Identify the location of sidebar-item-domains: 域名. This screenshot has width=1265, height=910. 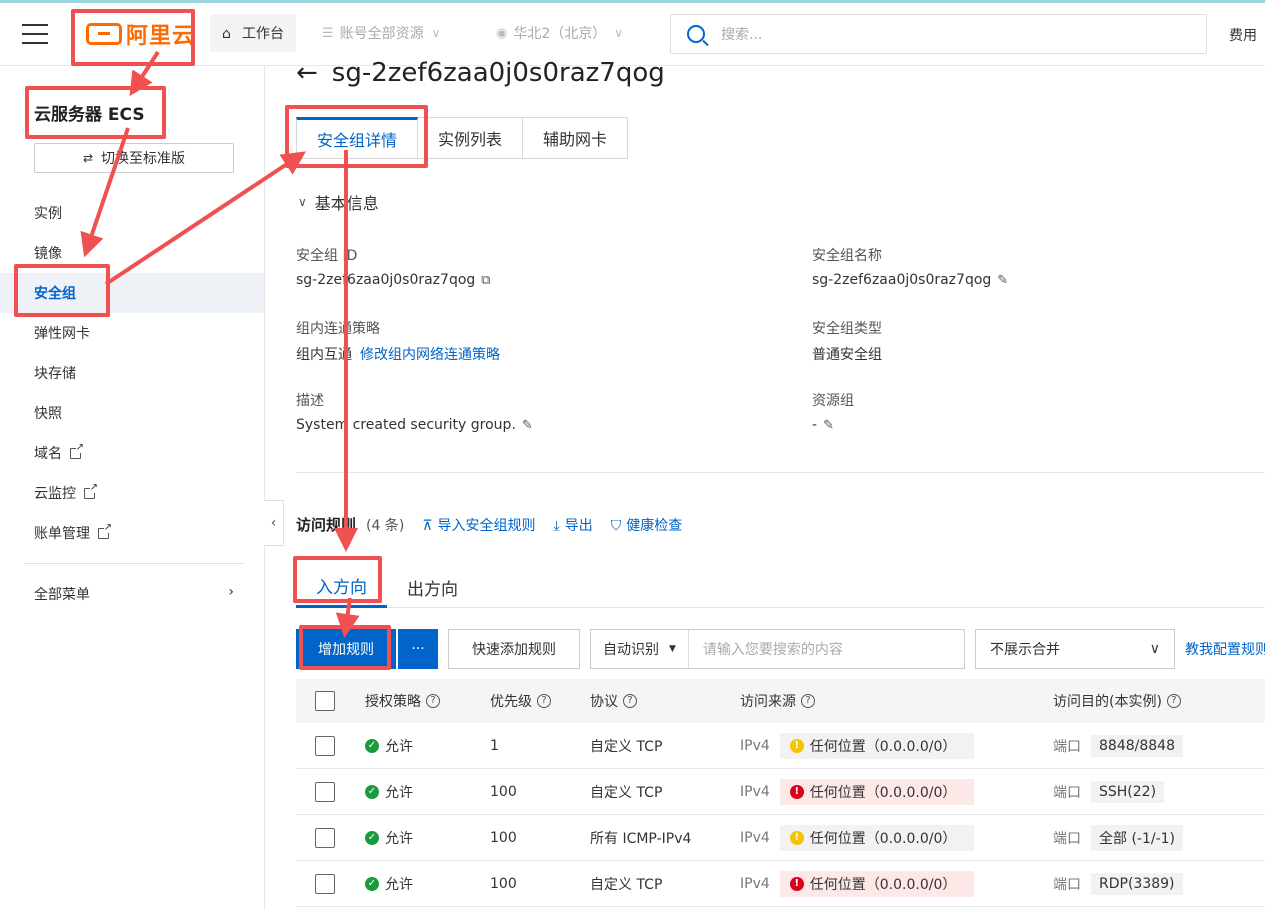
(132, 453).